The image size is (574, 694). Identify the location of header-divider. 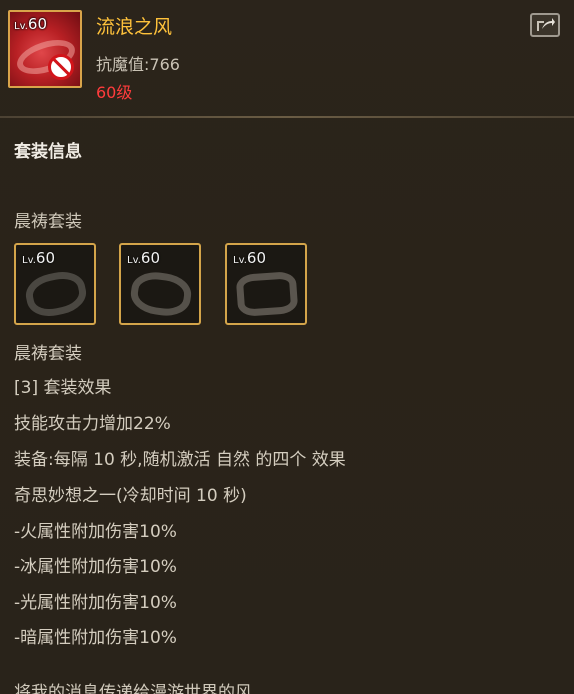
(287, 117).